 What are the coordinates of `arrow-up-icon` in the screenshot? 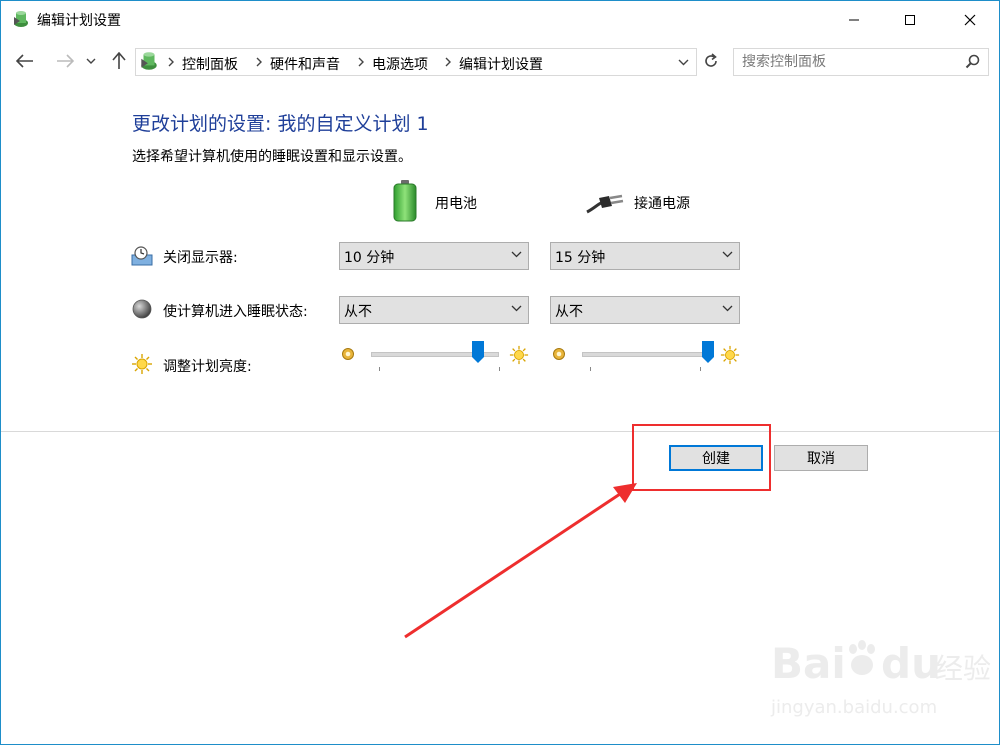 It's located at (119, 60).